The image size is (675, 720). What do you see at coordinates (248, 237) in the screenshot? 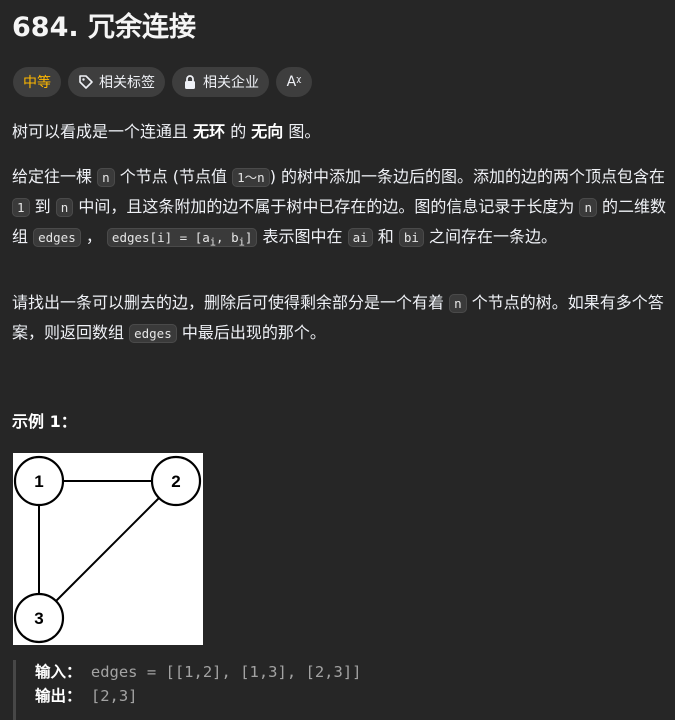
I see `code-part: ]` at bounding box center [248, 237].